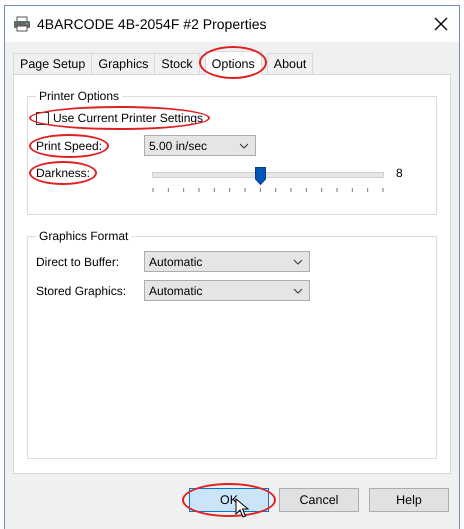 The image size is (464, 529). I want to click on darkness-value: 8, so click(399, 173).